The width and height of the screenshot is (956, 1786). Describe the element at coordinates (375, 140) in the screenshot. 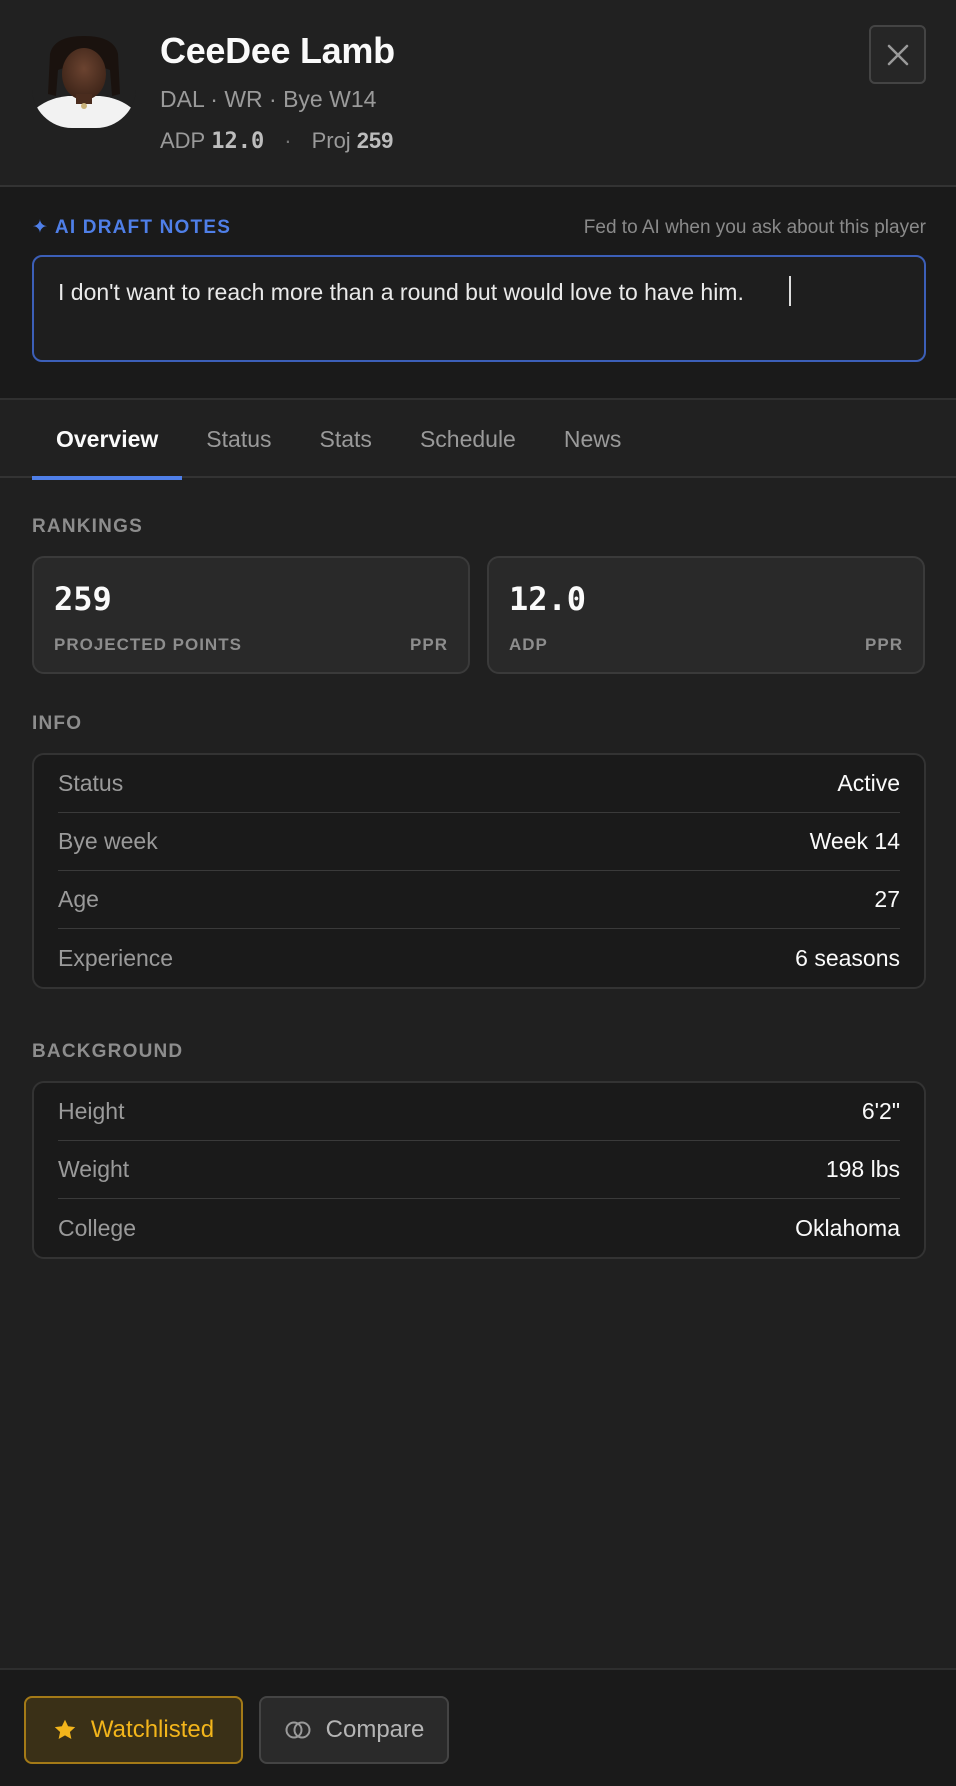

I see `proj-value: 259` at that location.